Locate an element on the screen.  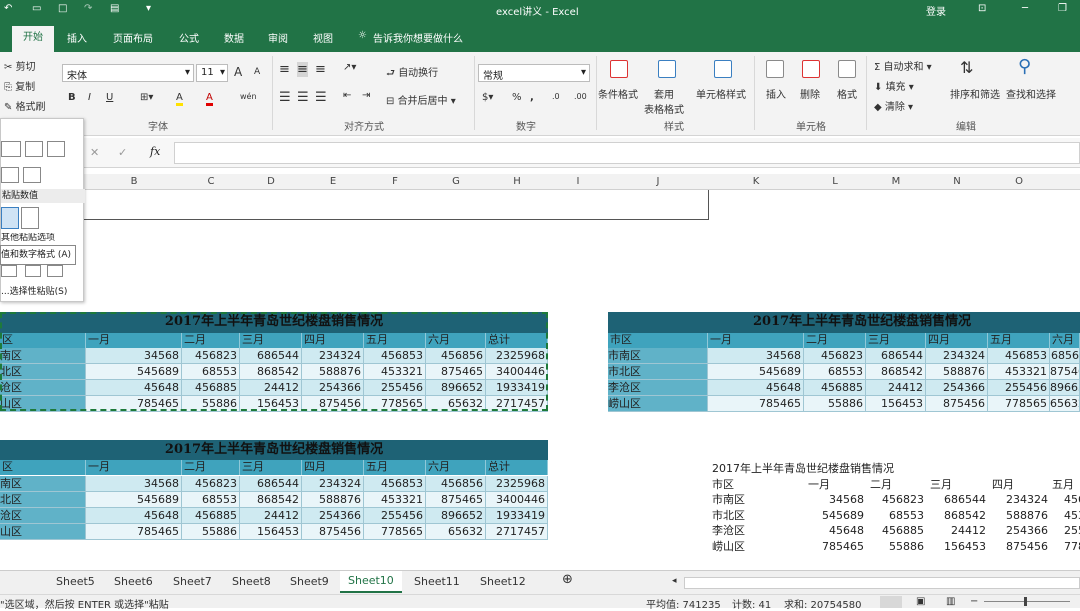
undo-icon: ↶ is located at coordinates (8, 8).